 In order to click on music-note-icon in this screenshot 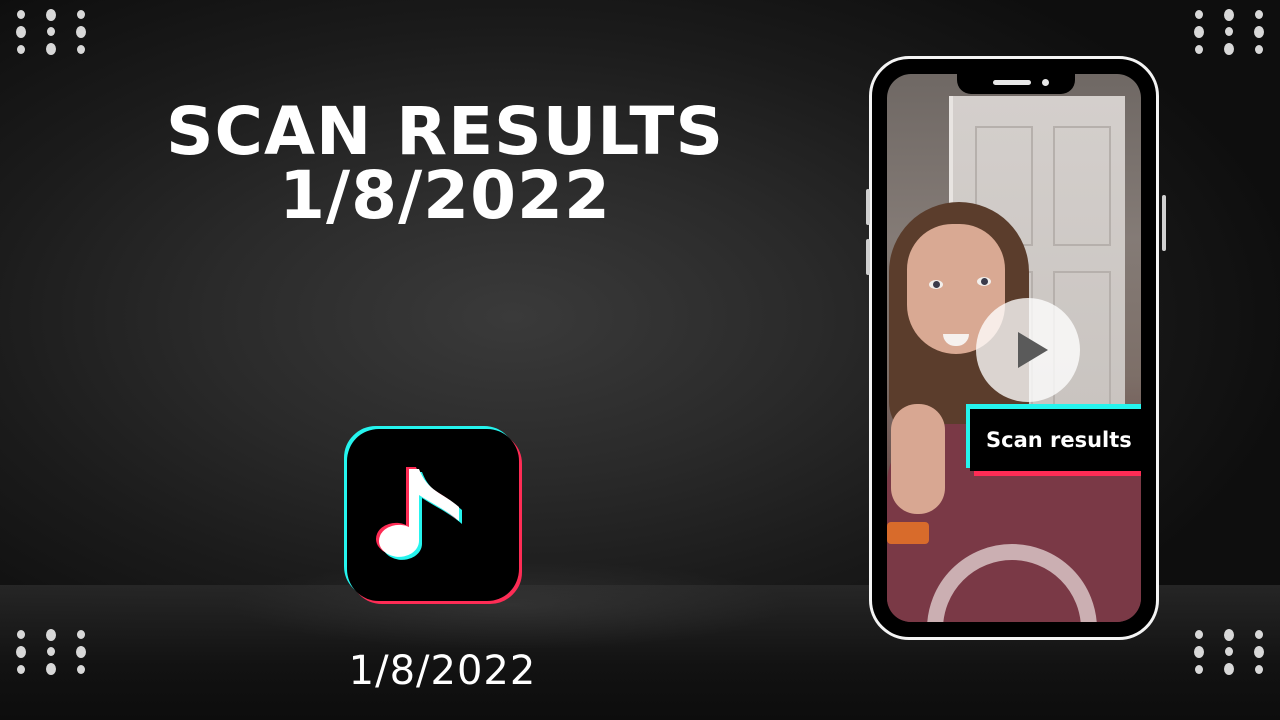, I will do `click(419, 513)`.